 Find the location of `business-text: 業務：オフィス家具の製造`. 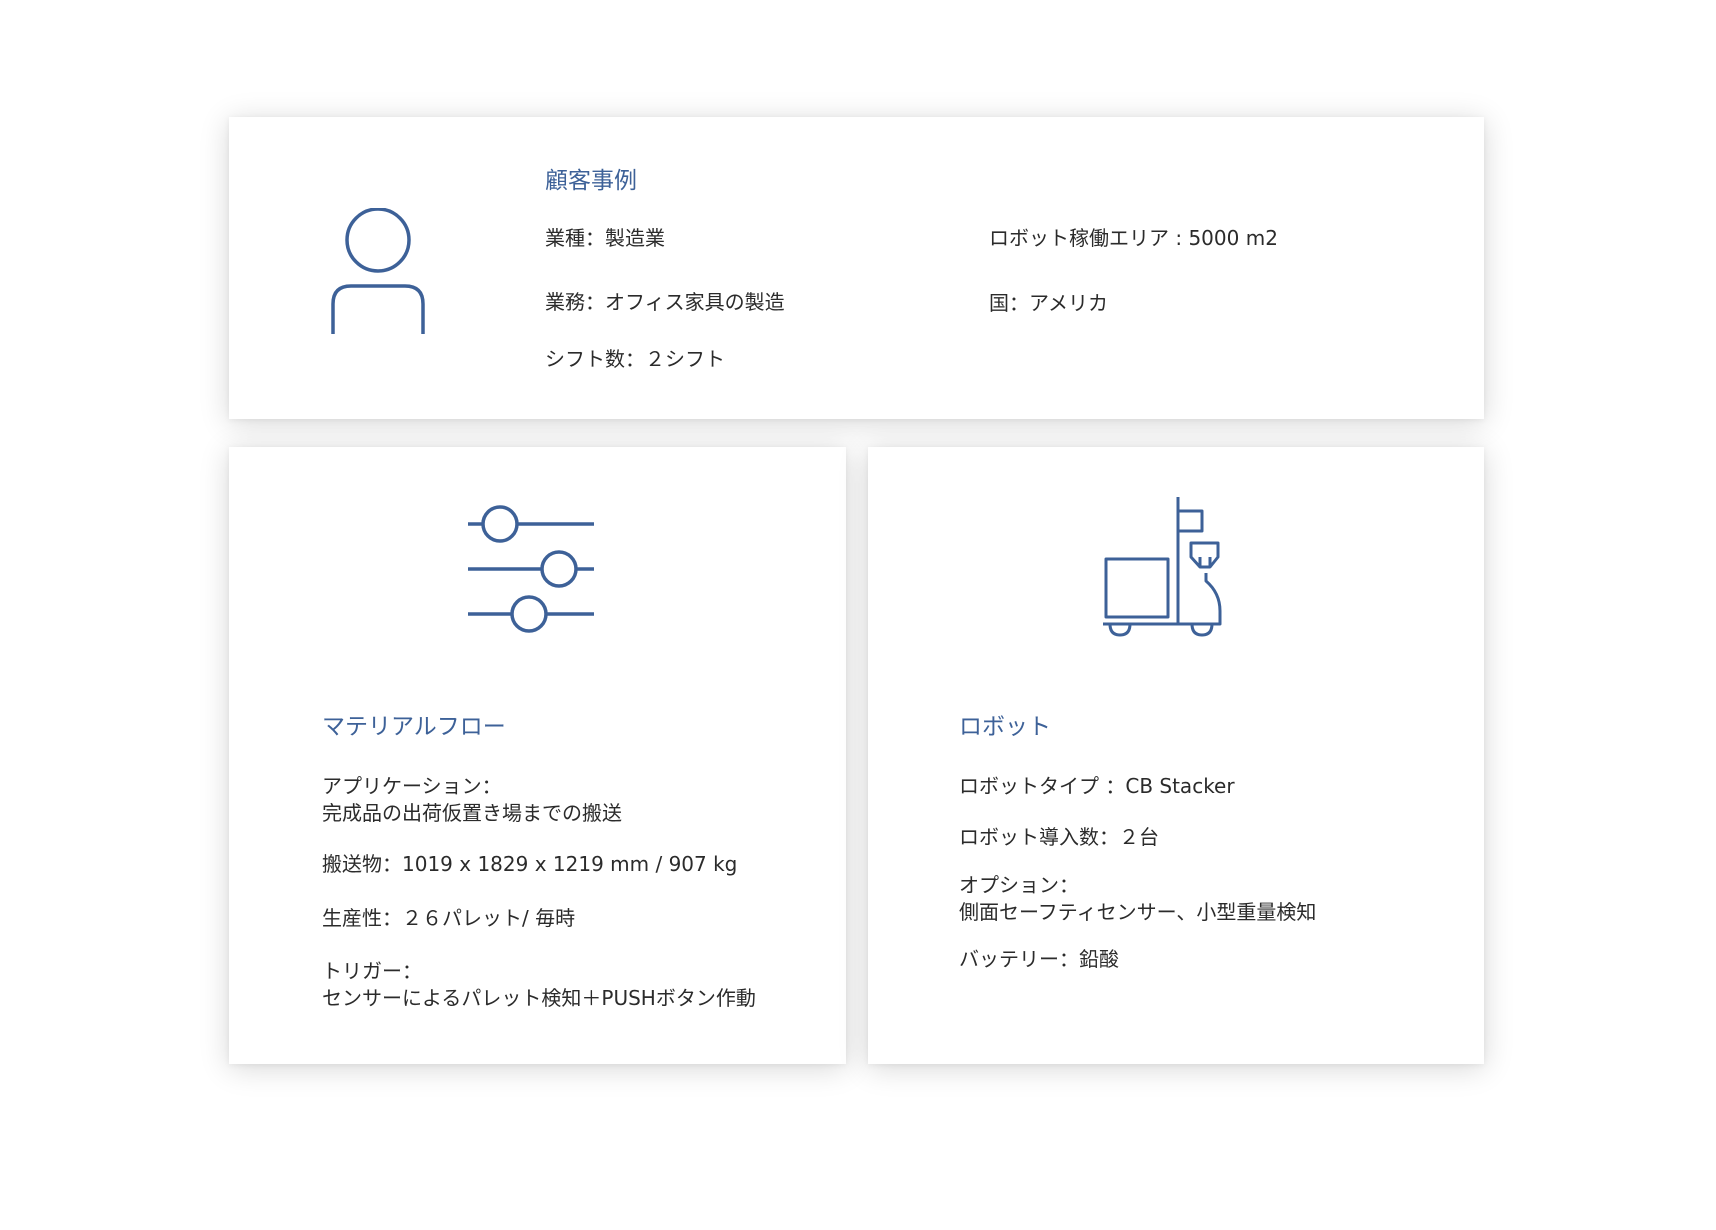

business-text: 業務：オフィス家具の製造 is located at coordinates (665, 302).